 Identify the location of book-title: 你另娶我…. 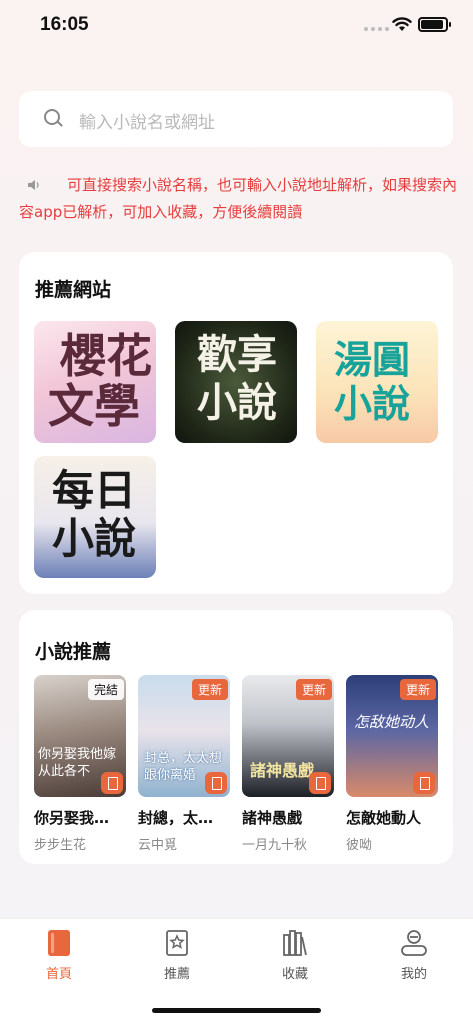
(72, 818).